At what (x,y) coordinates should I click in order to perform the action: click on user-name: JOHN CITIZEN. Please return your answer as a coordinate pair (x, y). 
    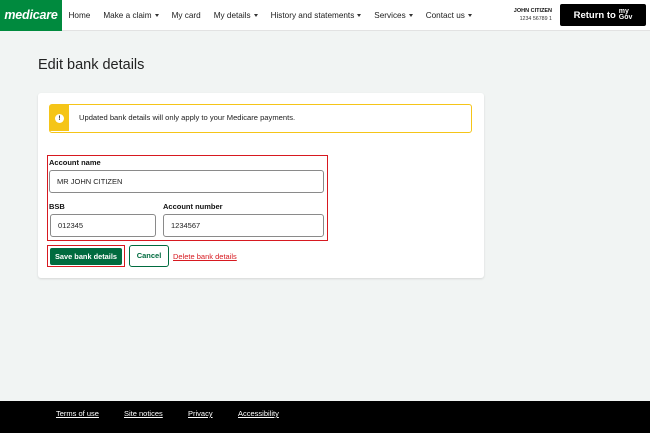
    Looking at the image, I should click on (532, 11).